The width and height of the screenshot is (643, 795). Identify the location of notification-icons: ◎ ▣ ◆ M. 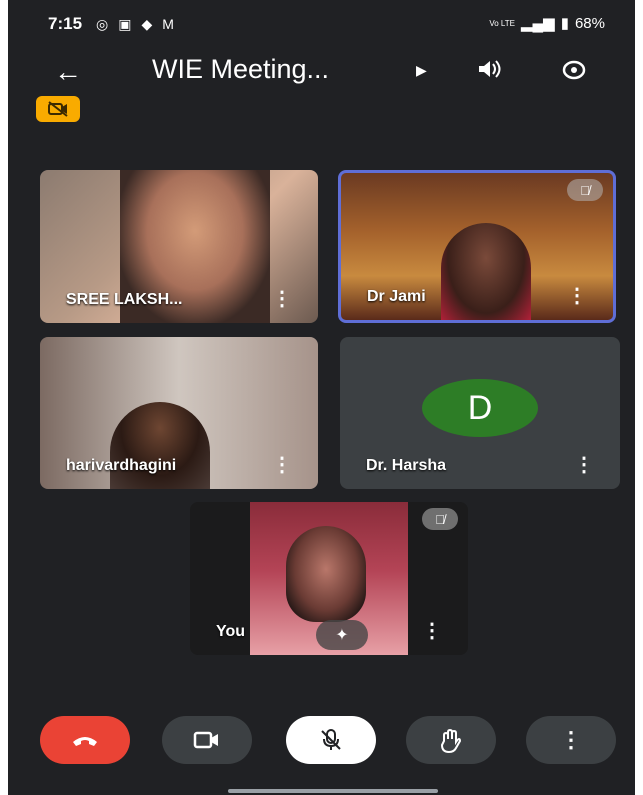
(135, 24).